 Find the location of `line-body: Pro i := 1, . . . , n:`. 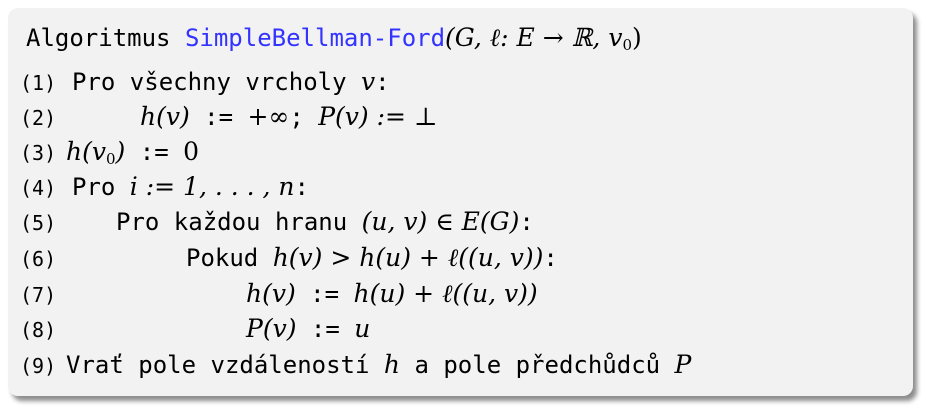

line-body: Pro i := 1, . . . , n: is located at coordinates (190, 187).